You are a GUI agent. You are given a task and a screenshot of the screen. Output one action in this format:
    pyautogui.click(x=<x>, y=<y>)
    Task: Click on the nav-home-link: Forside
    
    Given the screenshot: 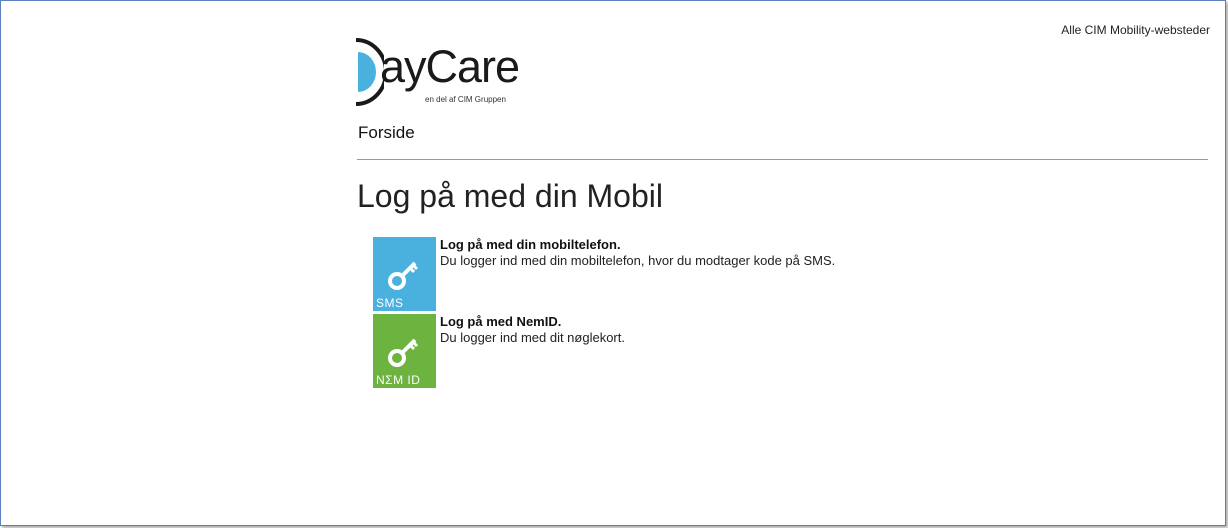 What is the action you would take?
    pyautogui.click(x=386, y=133)
    